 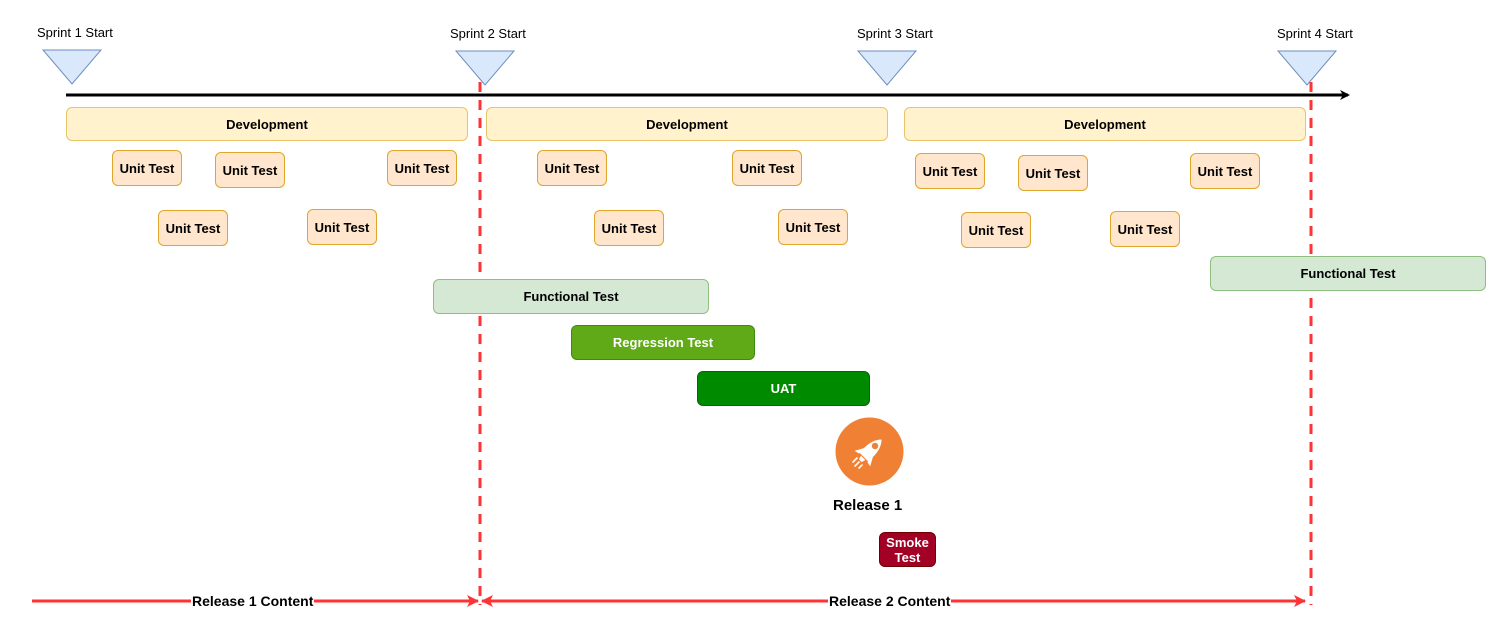 I want to click on sprint-4-label: Sprint 4 Start, so click(x=1315, y=33).